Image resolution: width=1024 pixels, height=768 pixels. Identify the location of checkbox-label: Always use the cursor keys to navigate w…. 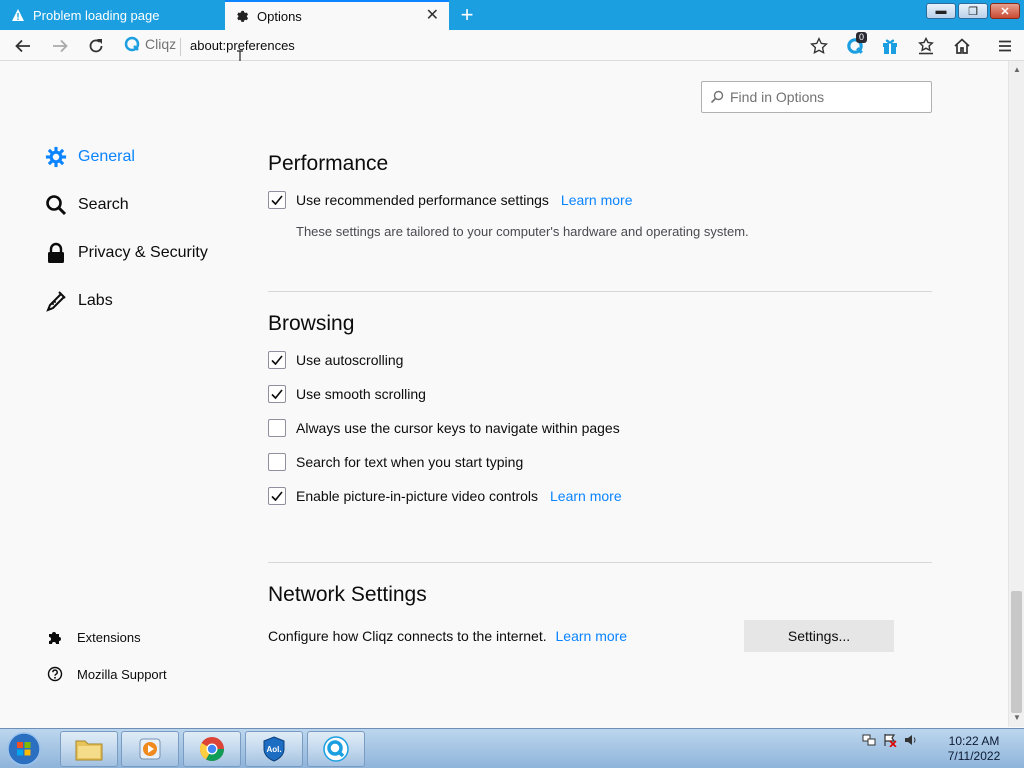
(458, 428).